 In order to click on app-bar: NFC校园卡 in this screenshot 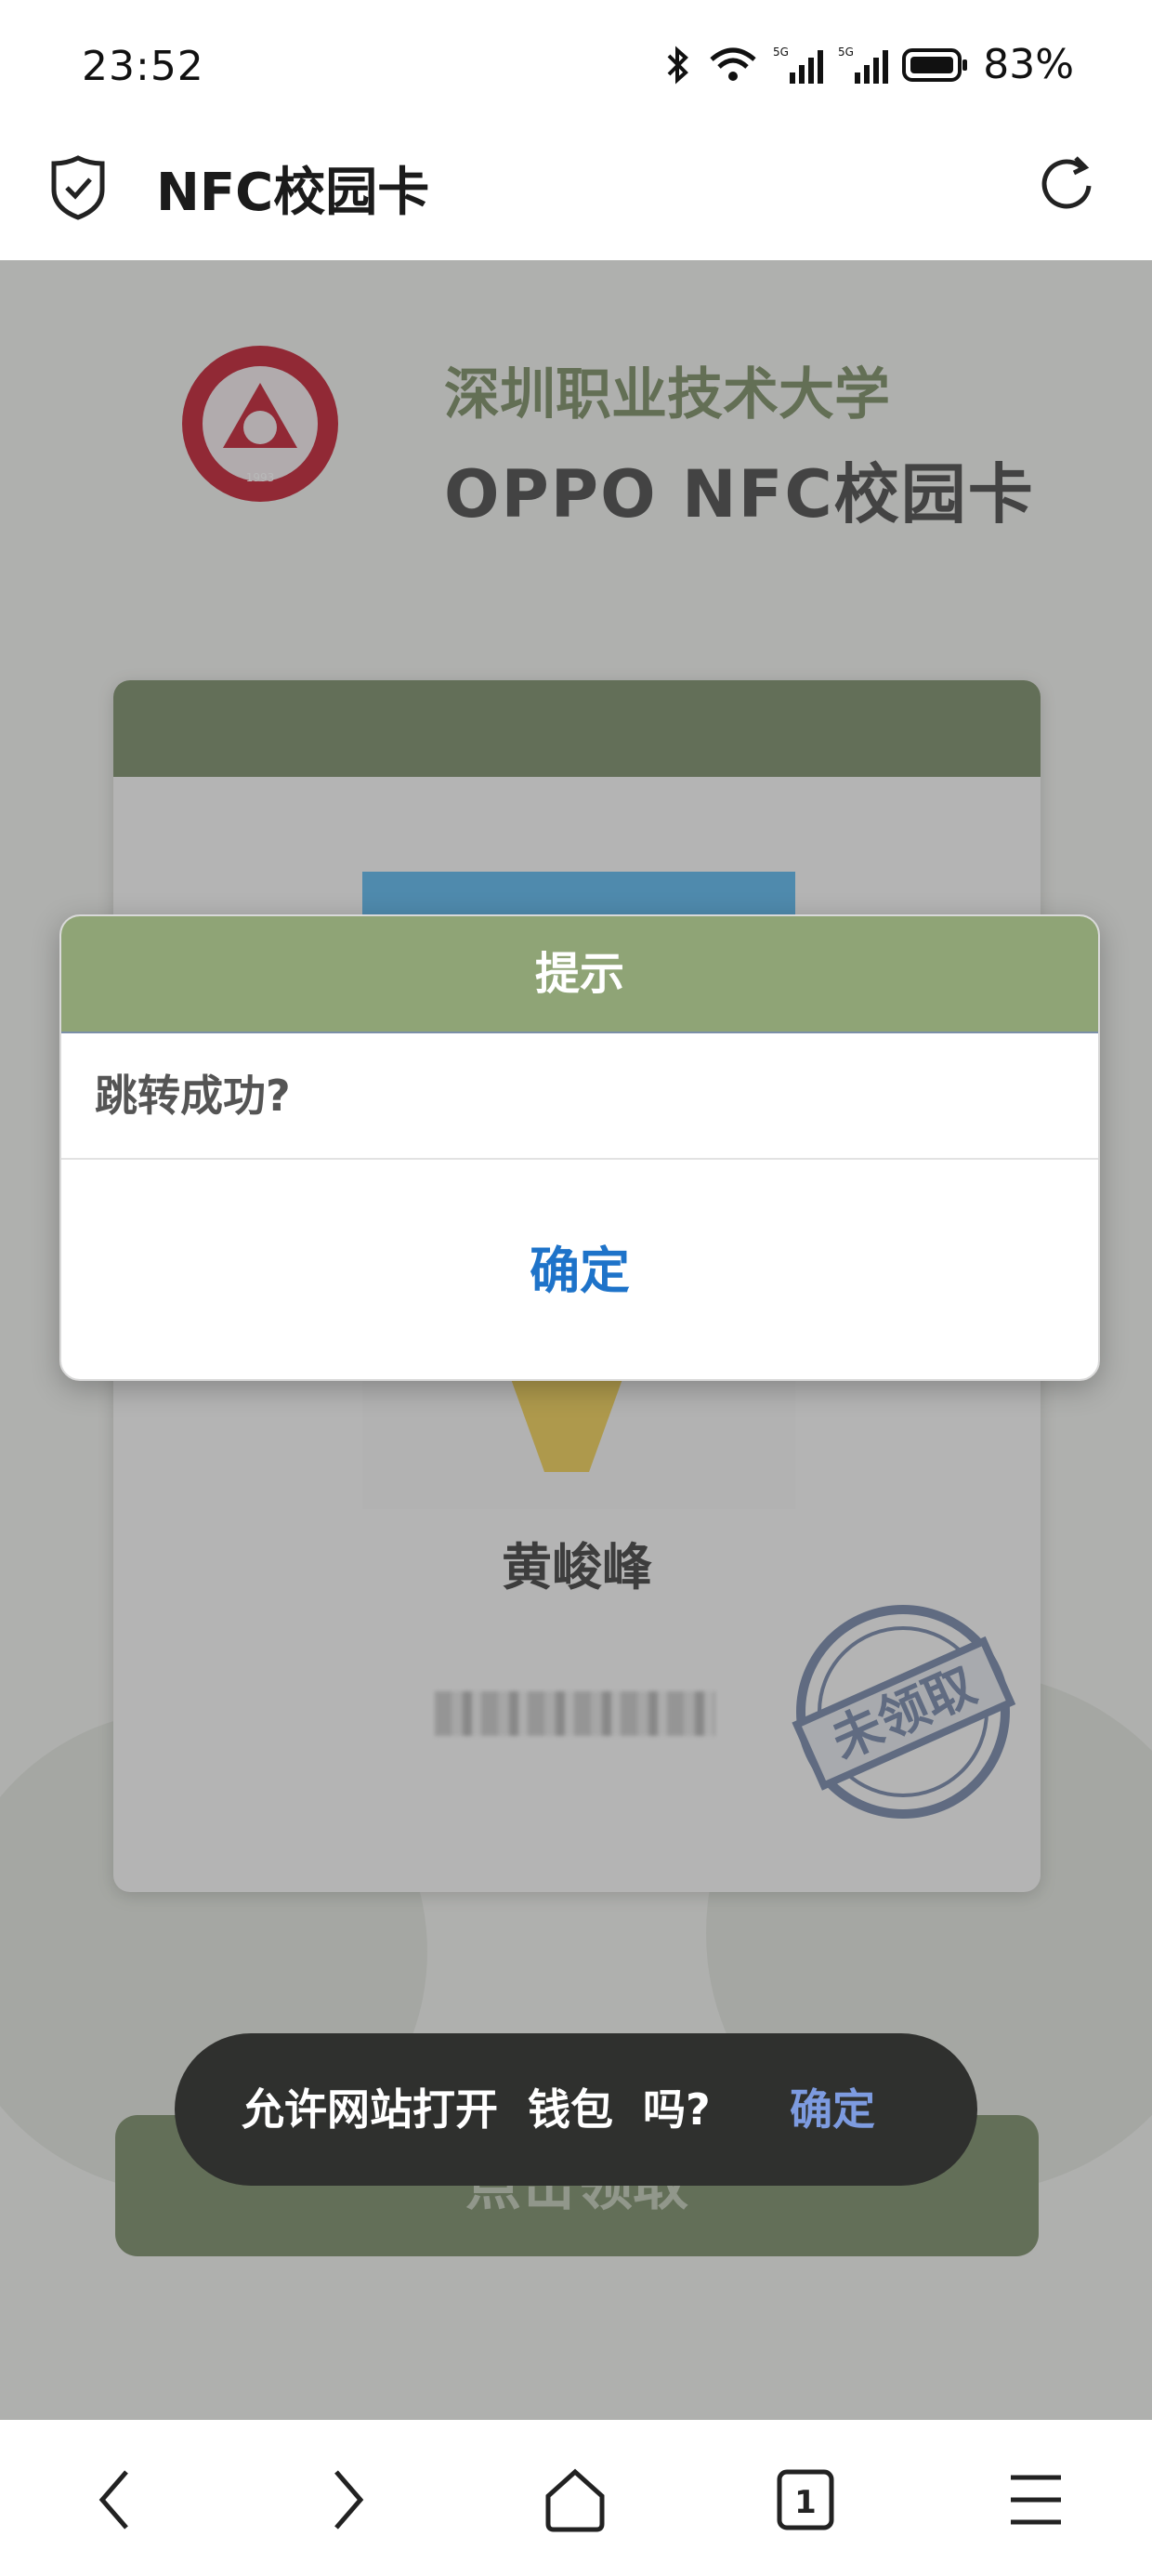, I will do `click(576, 195)`.